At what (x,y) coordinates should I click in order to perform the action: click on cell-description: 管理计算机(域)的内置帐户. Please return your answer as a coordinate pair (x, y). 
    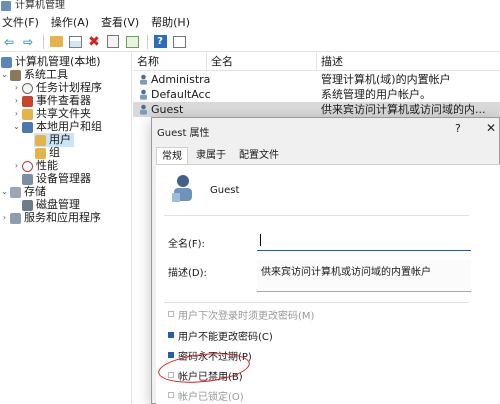
    Looking at the image, I should click on (386, 79).